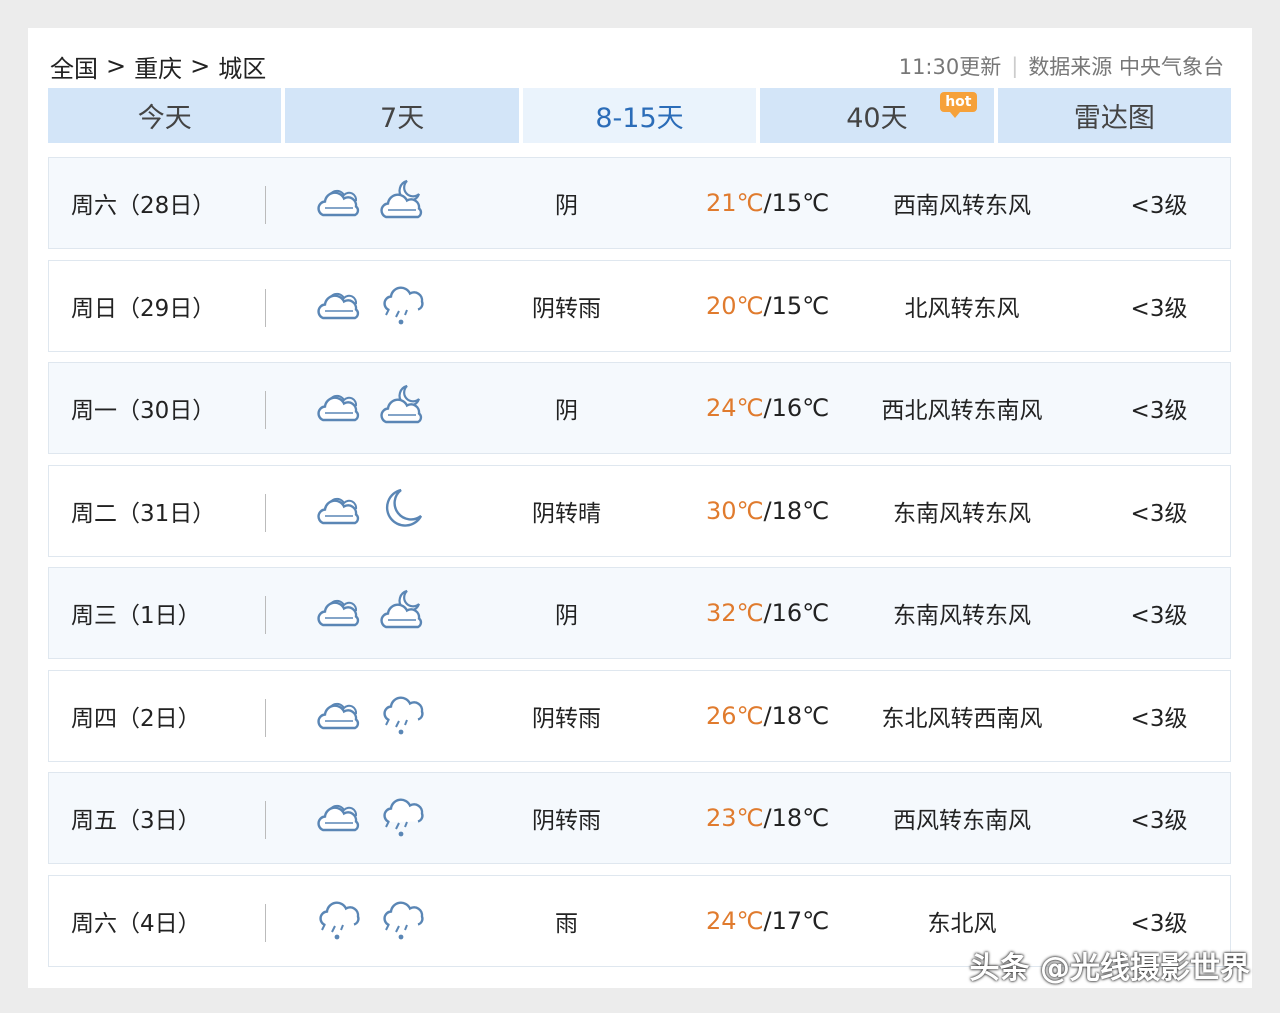  I want to click on tab-today: 今天, so click(165, 115).